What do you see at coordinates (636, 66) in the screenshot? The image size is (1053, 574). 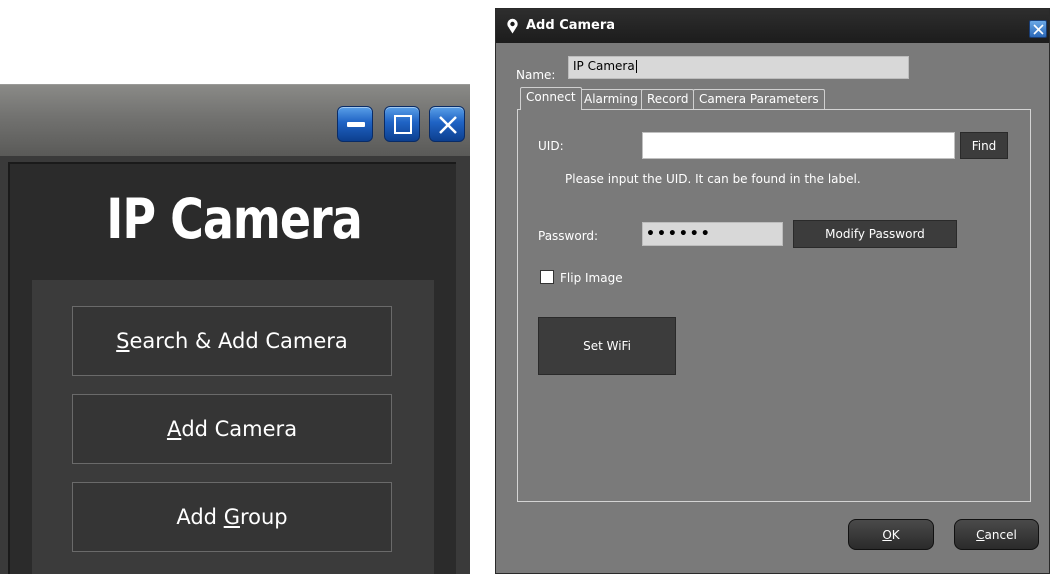 I see `text-caret` at bounding box center [636, 66].